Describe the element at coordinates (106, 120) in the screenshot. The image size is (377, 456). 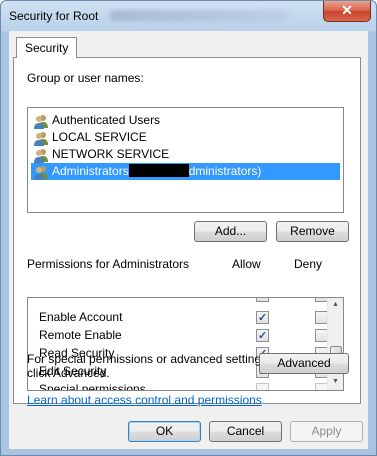
I see `list-item-label: Authenticated Users` at that location.